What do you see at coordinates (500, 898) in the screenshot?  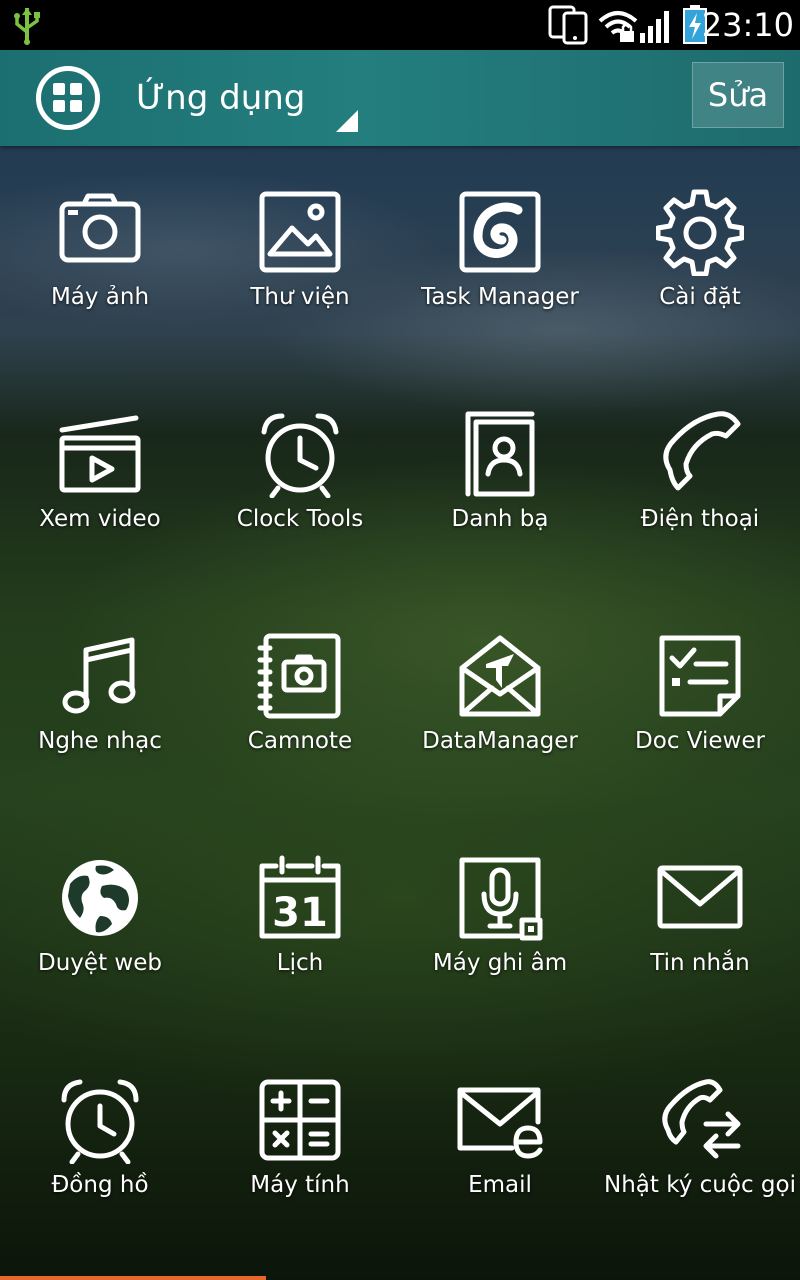 I see `voice-recorder-icon` at bounding box center [500, 898].